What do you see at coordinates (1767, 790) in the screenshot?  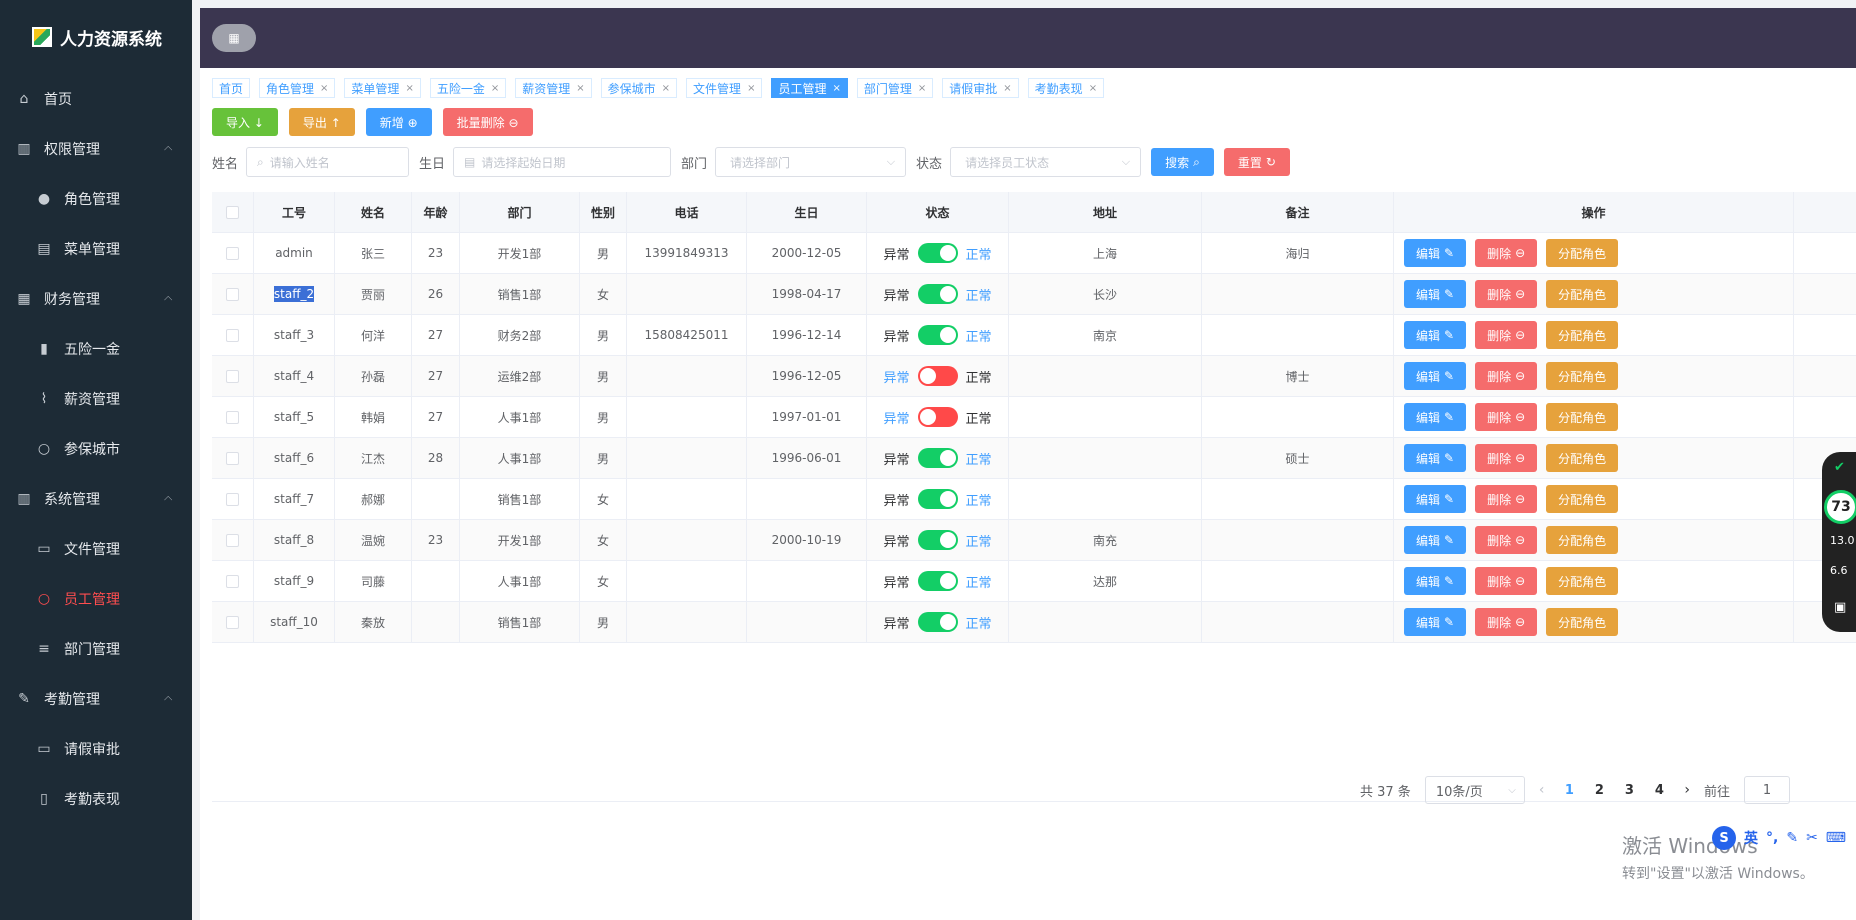 I see `goto-page-input: 1` at bounding box center [1767, 790].